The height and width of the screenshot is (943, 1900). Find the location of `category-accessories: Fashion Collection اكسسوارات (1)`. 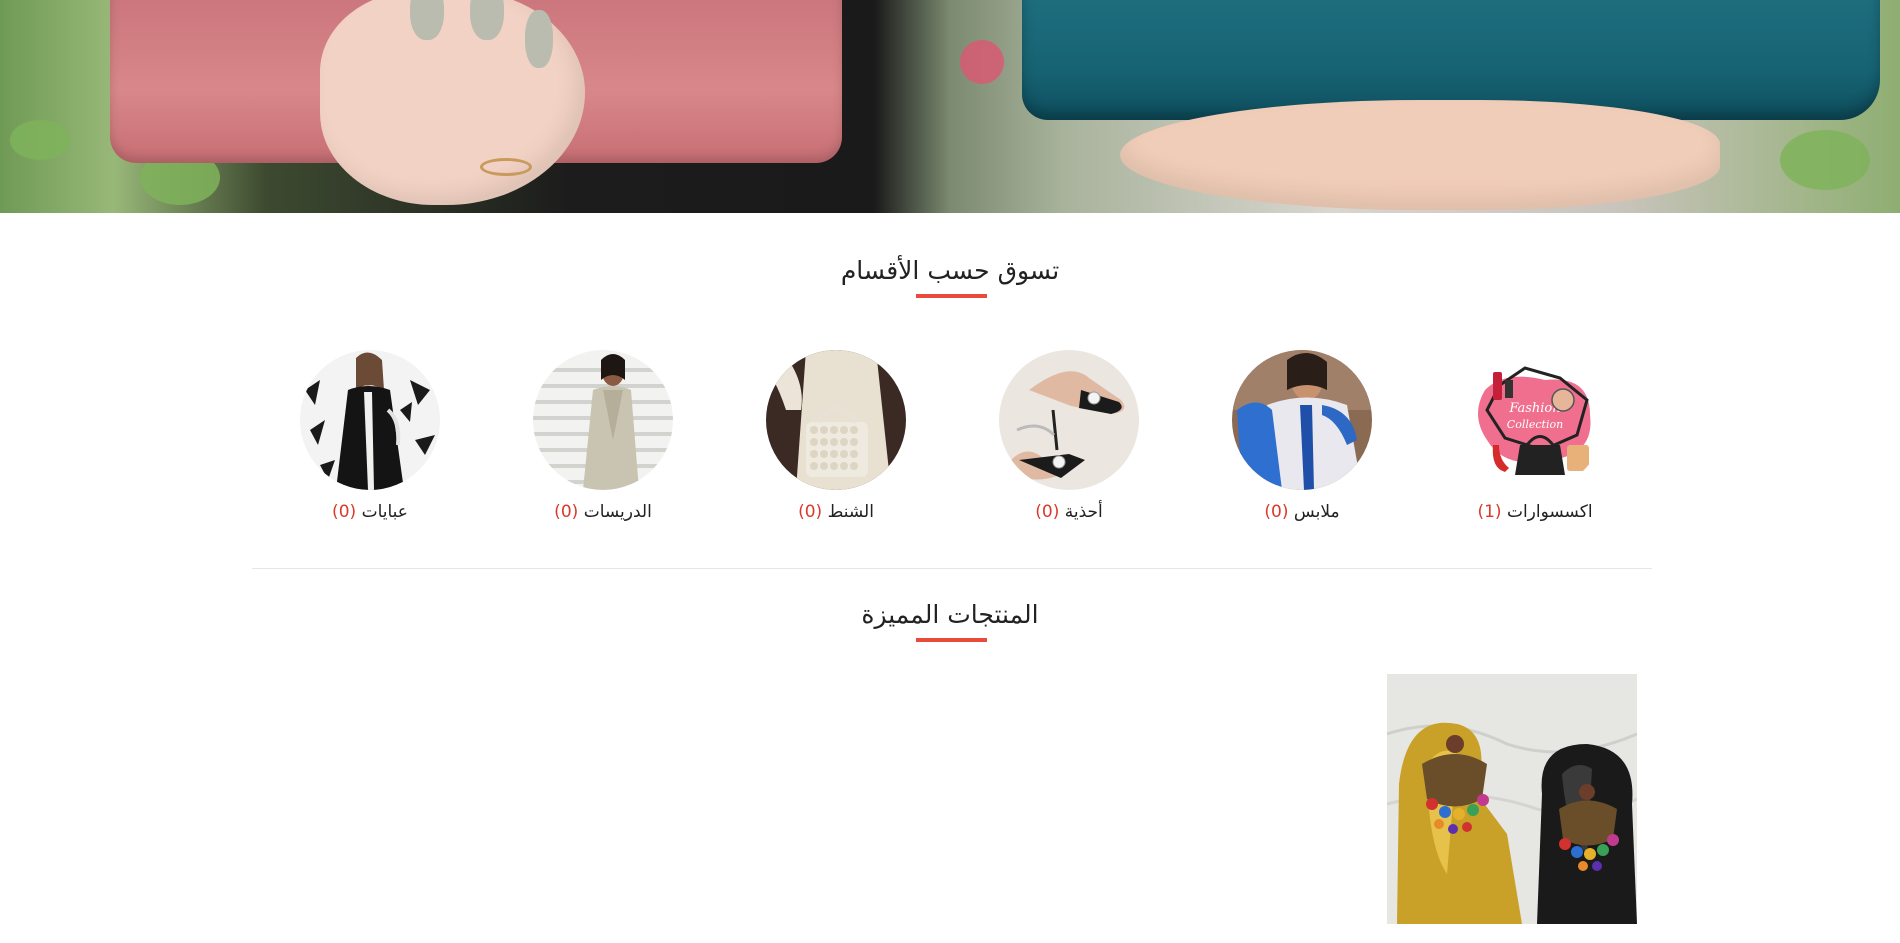

category-accessories: Fashion Collection اكسسوارات (1) is located at coordinates (1535, 436).